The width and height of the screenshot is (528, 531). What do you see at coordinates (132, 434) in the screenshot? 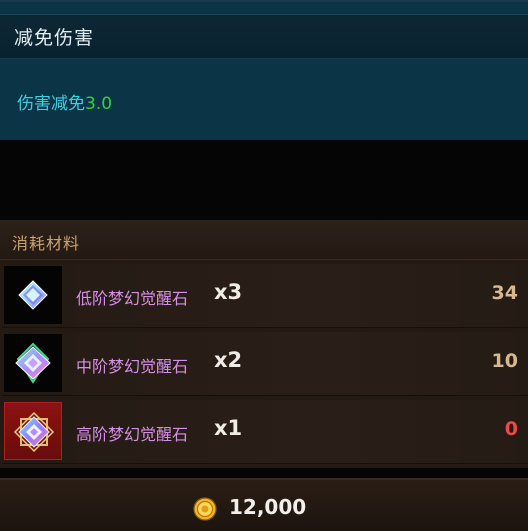
I see `material-name: 高阶梦幻觉醒石` at bounding box center [132, 434].